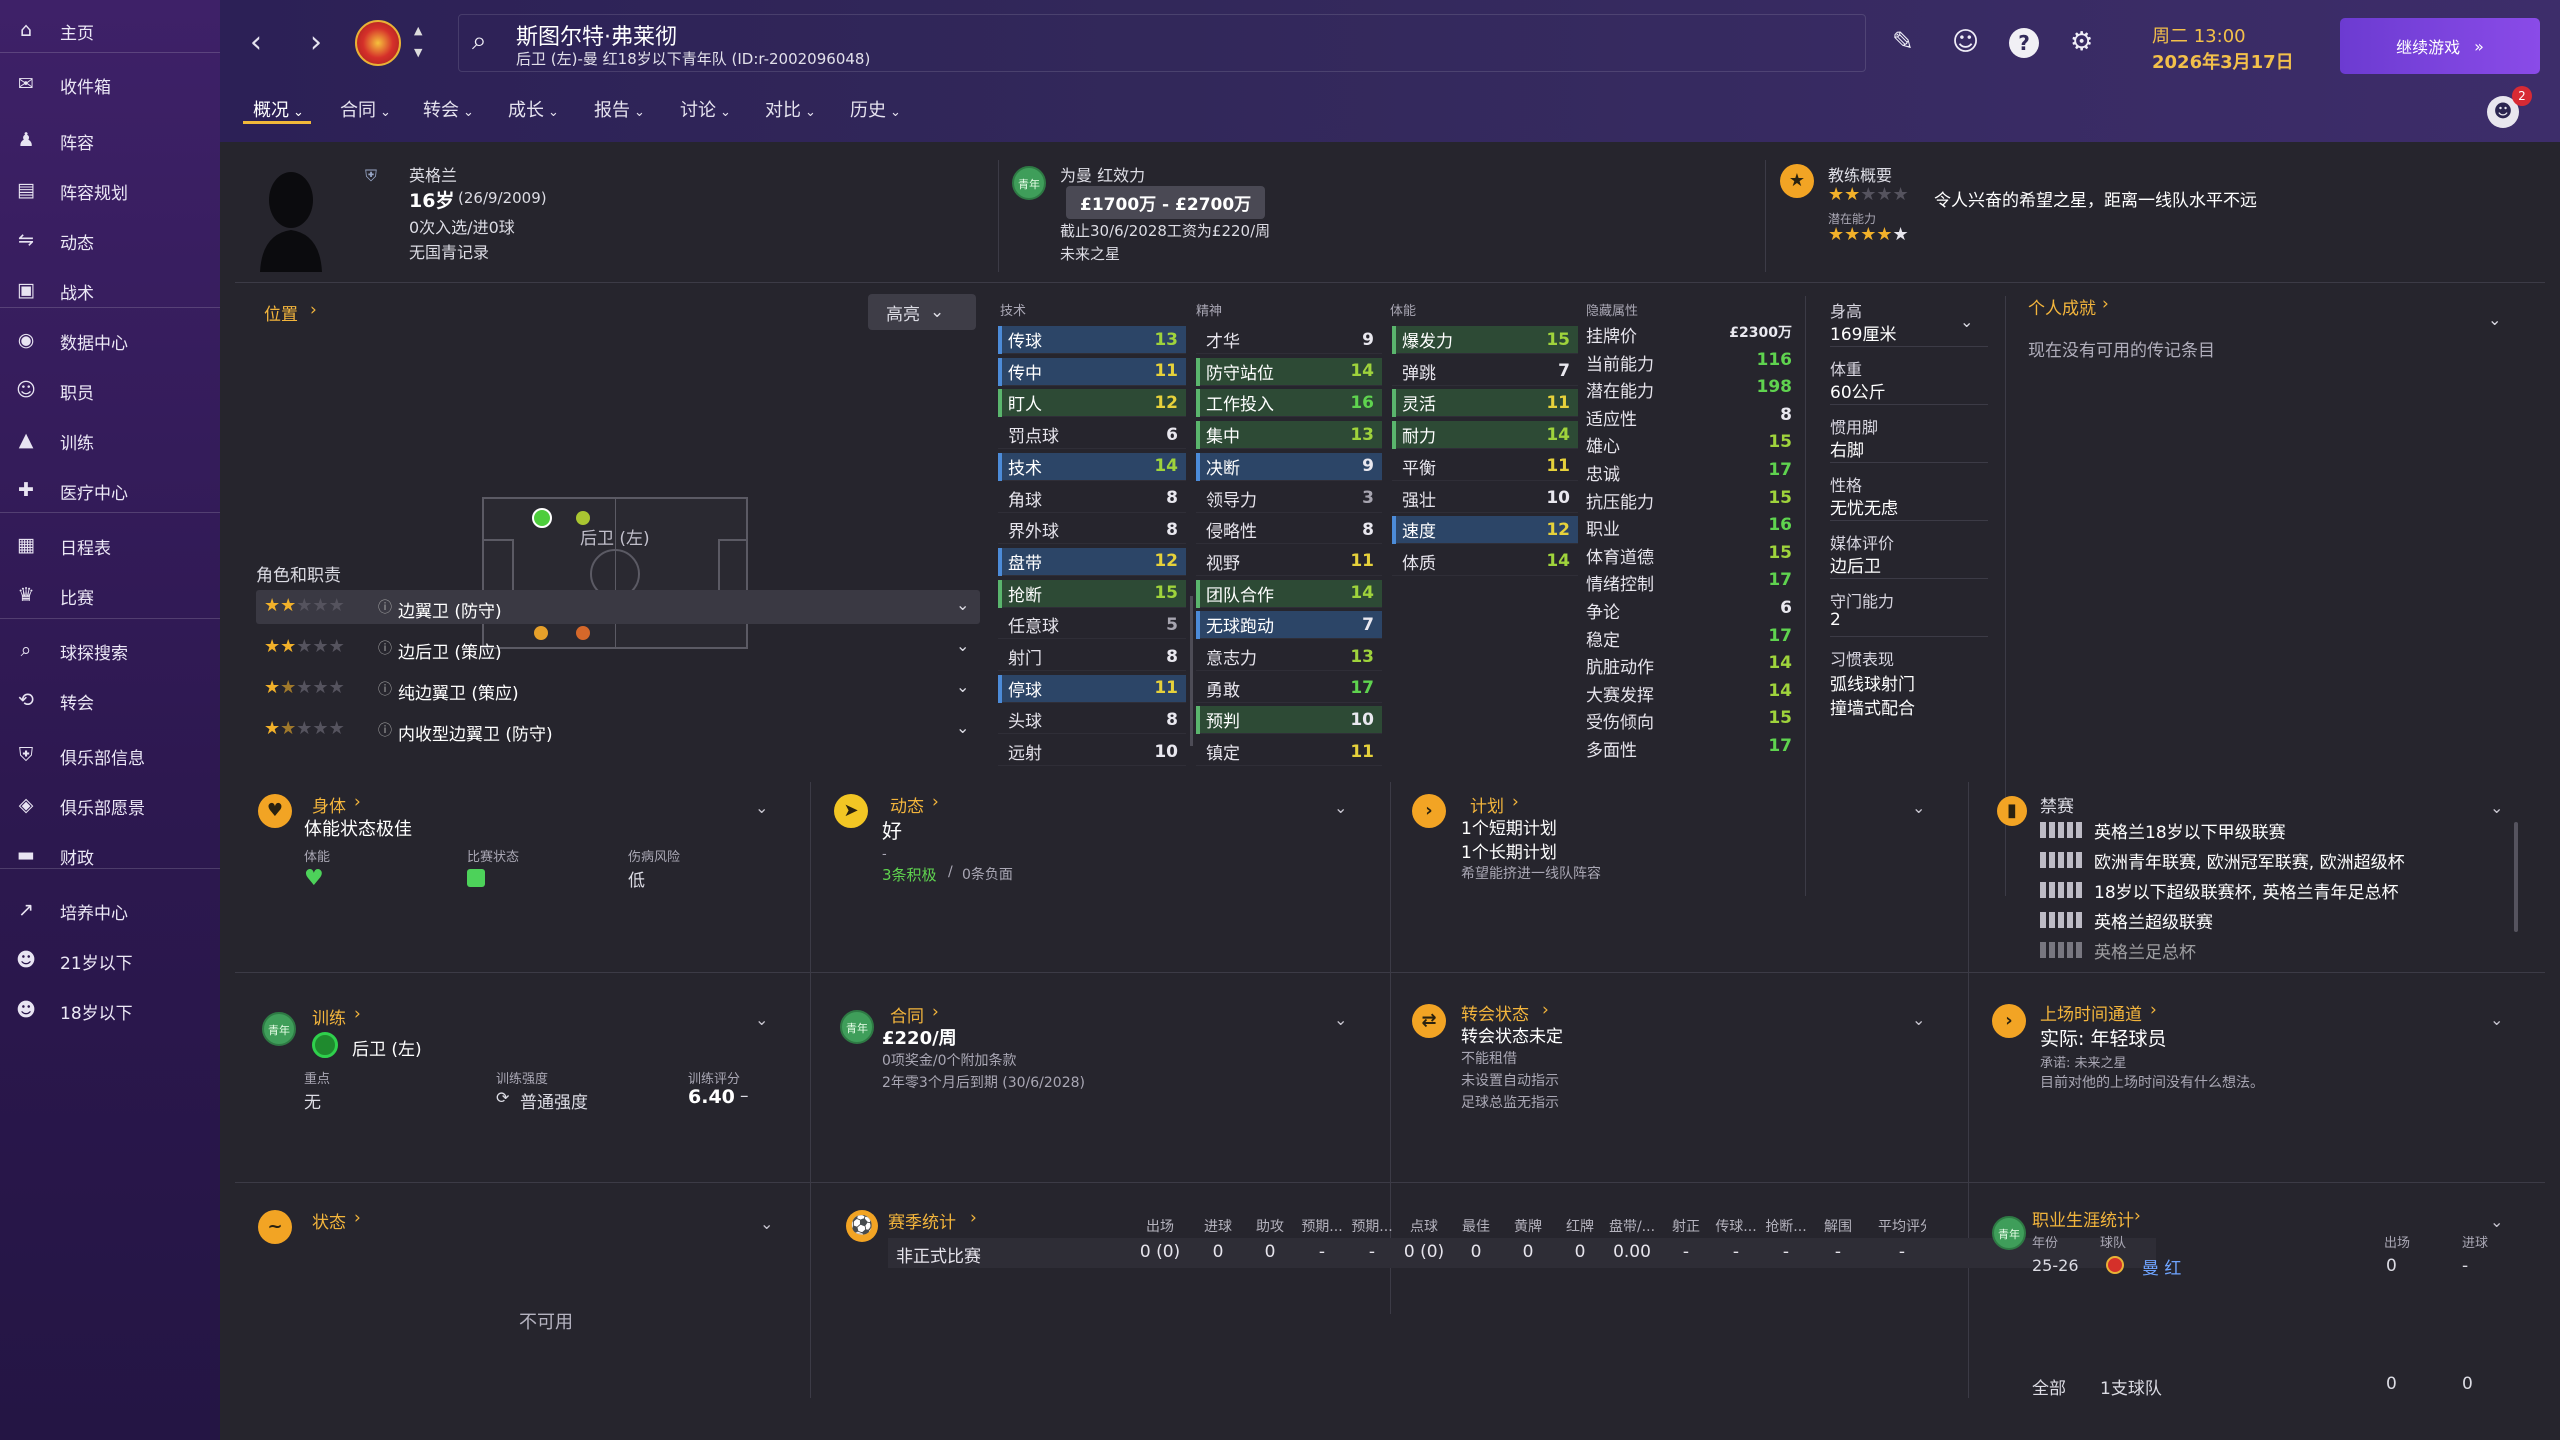 The height and width of the screenshot is (1440, 2560). Describe the element at coordinates (618, 607) in the screenshot. I see `role-row: ★★★★★ ⓘ 边翼卫 (防守) ⌄` at that location.